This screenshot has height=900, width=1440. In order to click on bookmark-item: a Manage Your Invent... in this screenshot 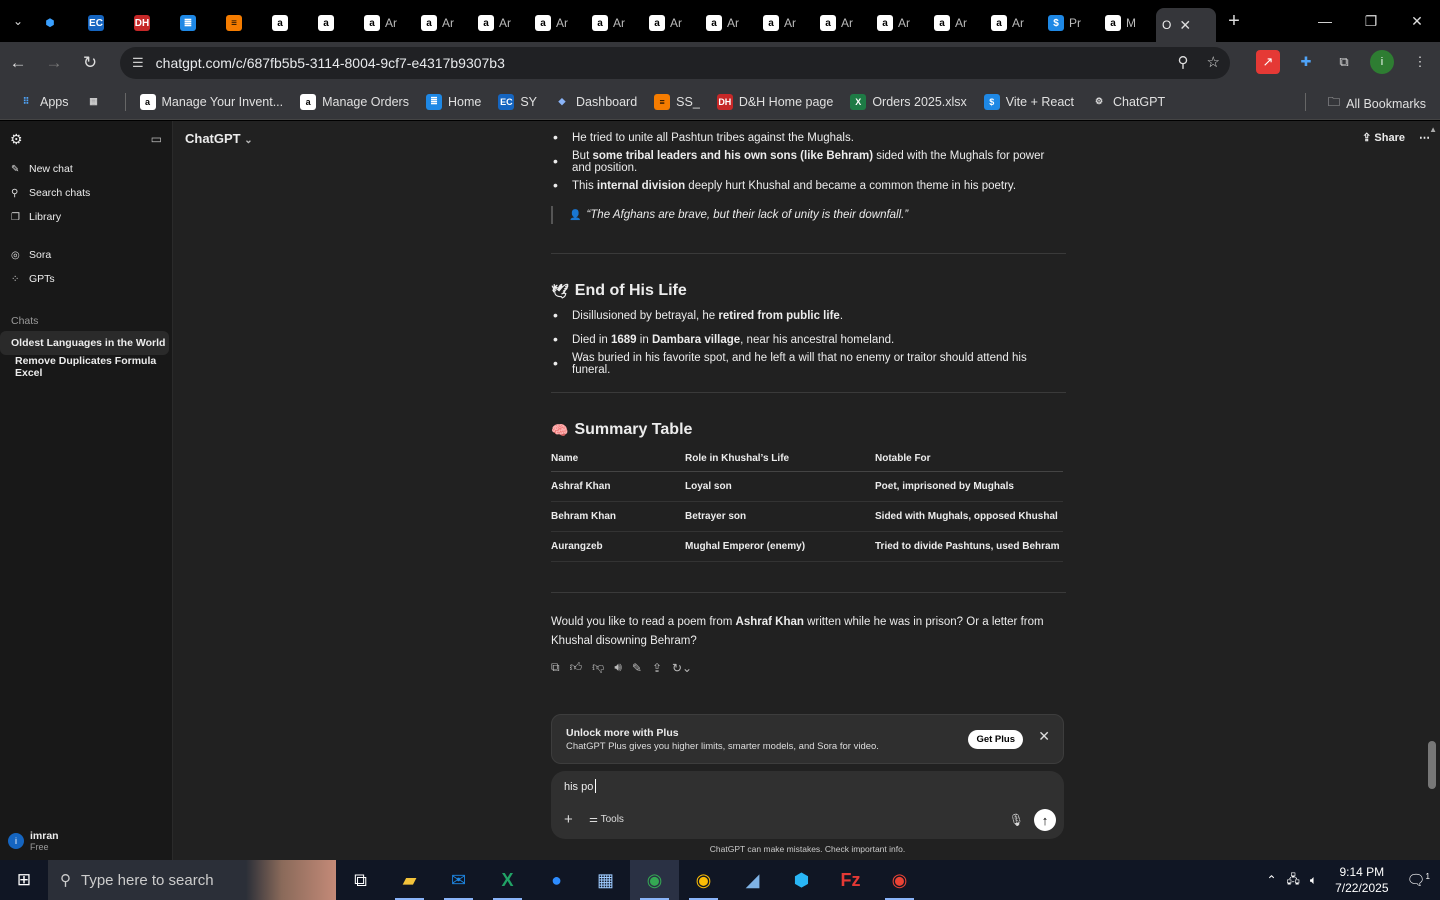, I will do `click(211, 101)`.